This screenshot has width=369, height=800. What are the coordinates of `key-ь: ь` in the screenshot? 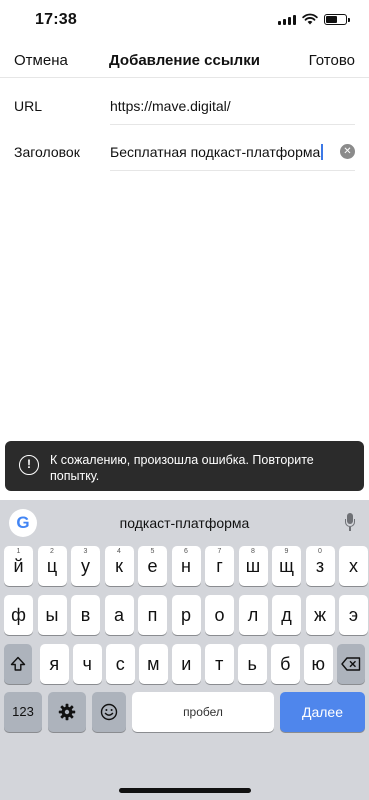 It's located at (252, 664).